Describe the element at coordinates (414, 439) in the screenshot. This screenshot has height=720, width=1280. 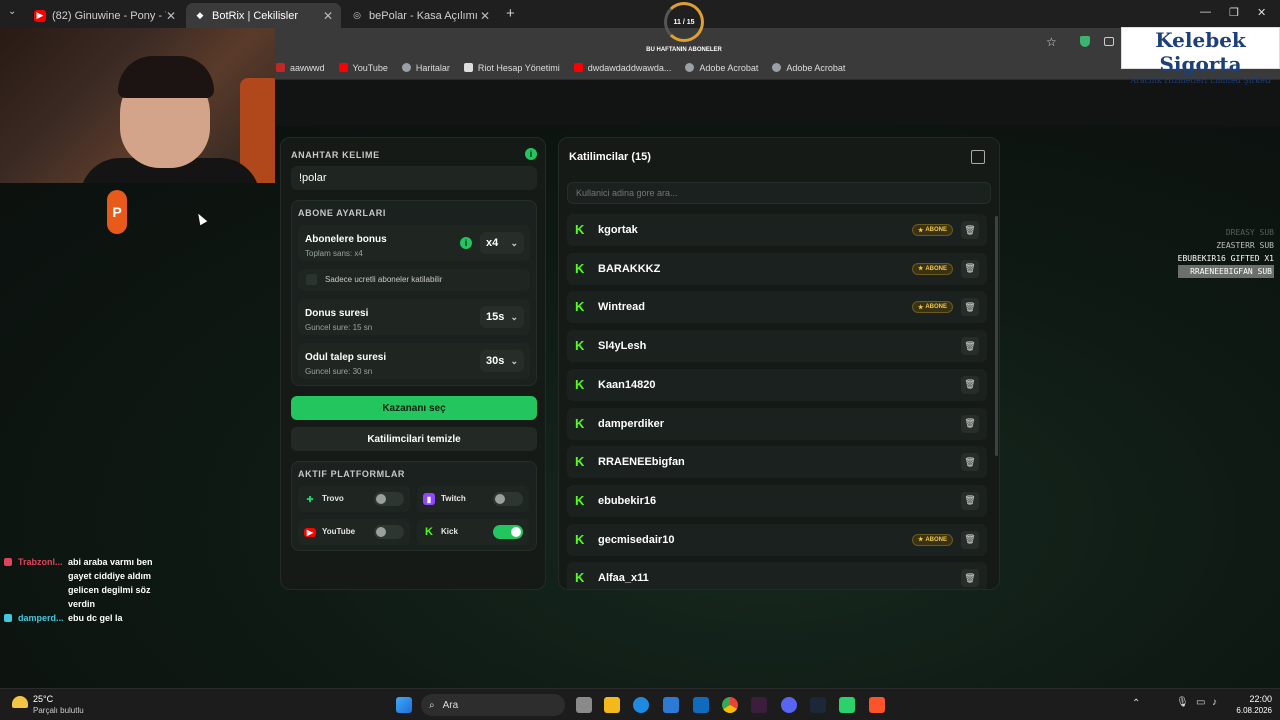
I see `clear-participants-button: Katilimcilari temizle` at that location.